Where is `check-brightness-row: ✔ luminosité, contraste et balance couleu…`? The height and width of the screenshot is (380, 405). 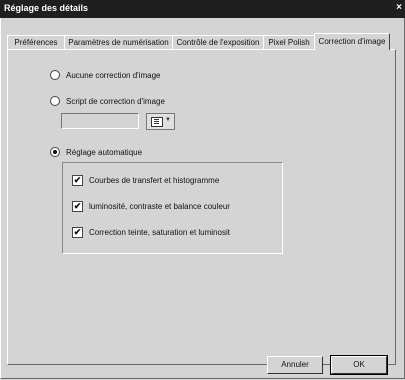
check-brightness-row: ✔ luminosité, contraste et balance couleu… is located at coordinates (151, 206).